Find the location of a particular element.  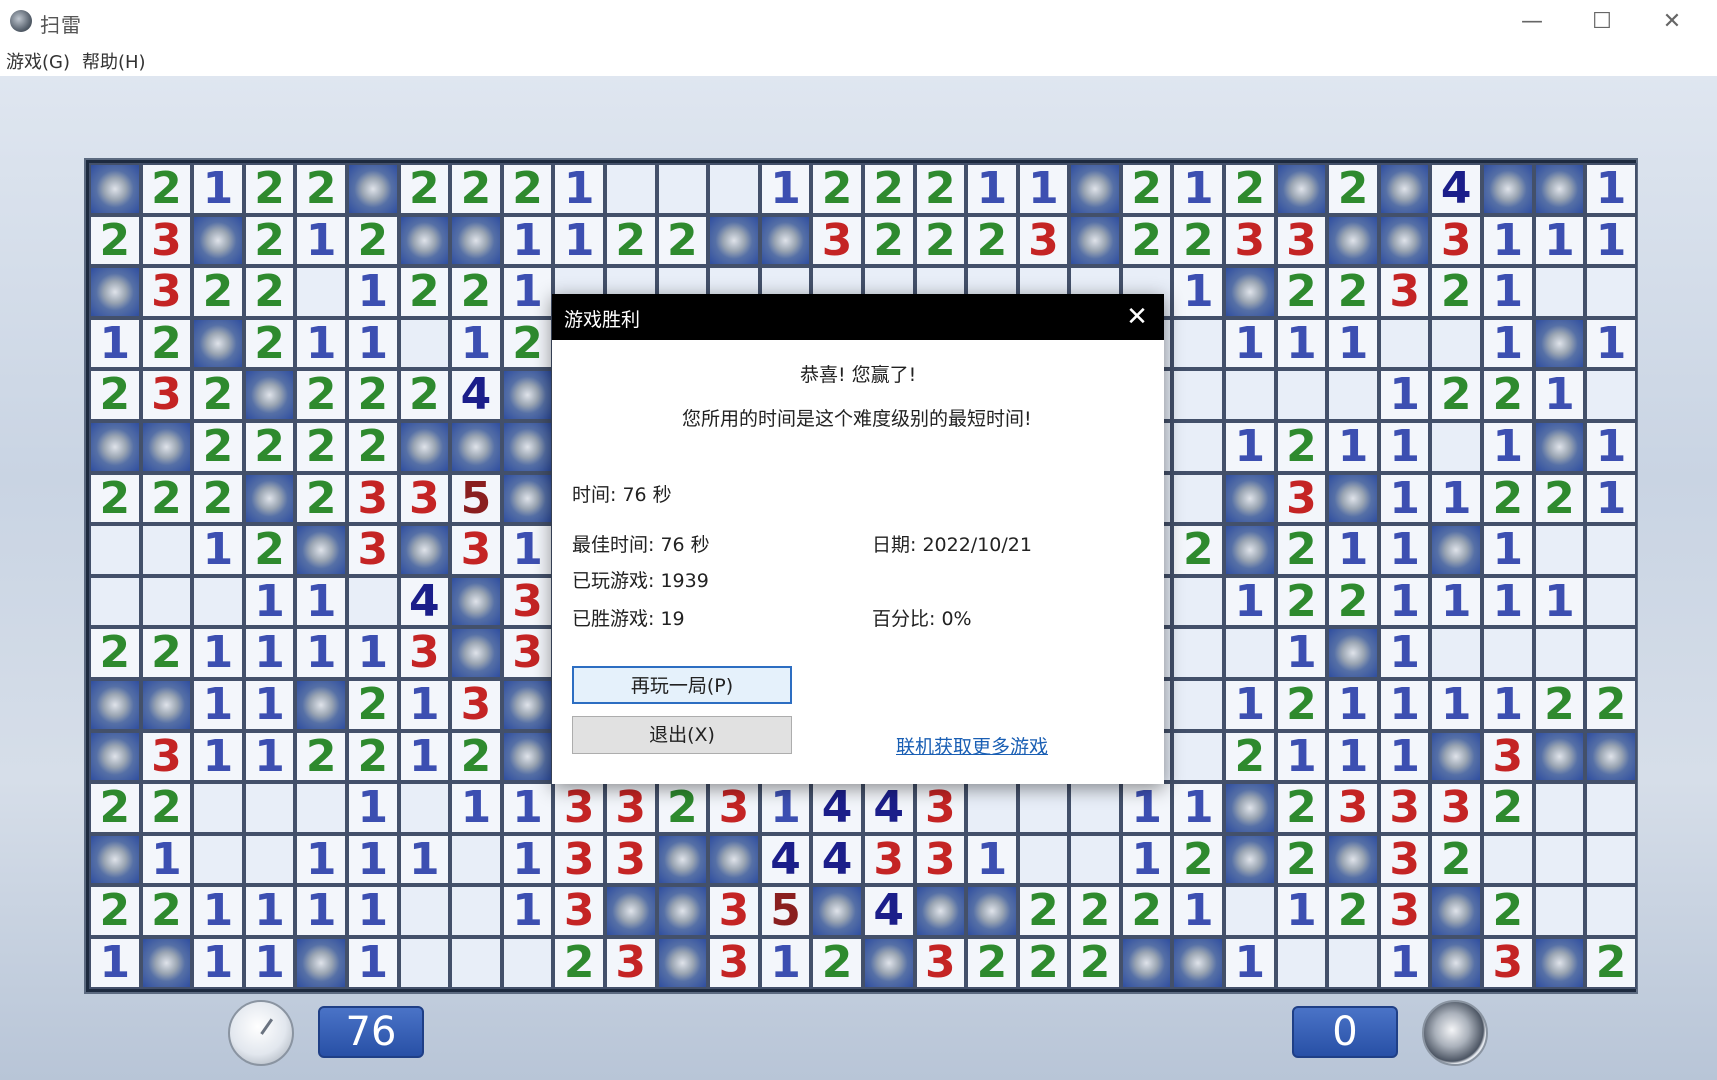

number-cell: 5 is located at coordinates (785, 911).